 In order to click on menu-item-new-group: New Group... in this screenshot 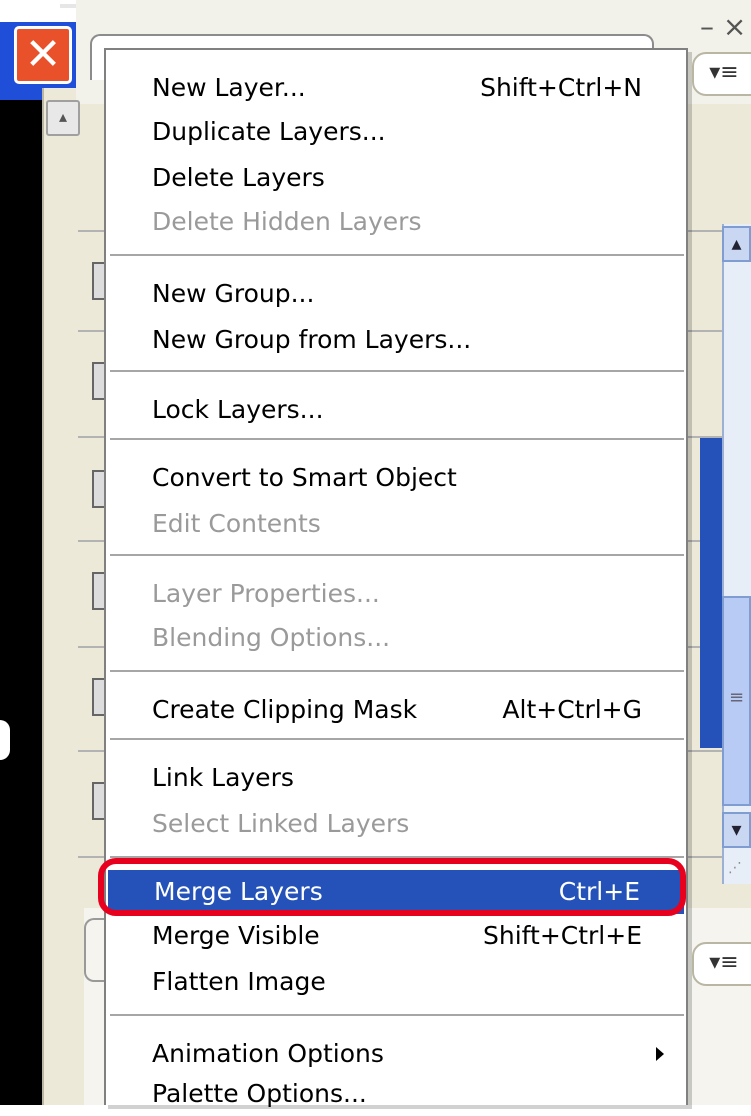, I will do `click(396, 294)`.